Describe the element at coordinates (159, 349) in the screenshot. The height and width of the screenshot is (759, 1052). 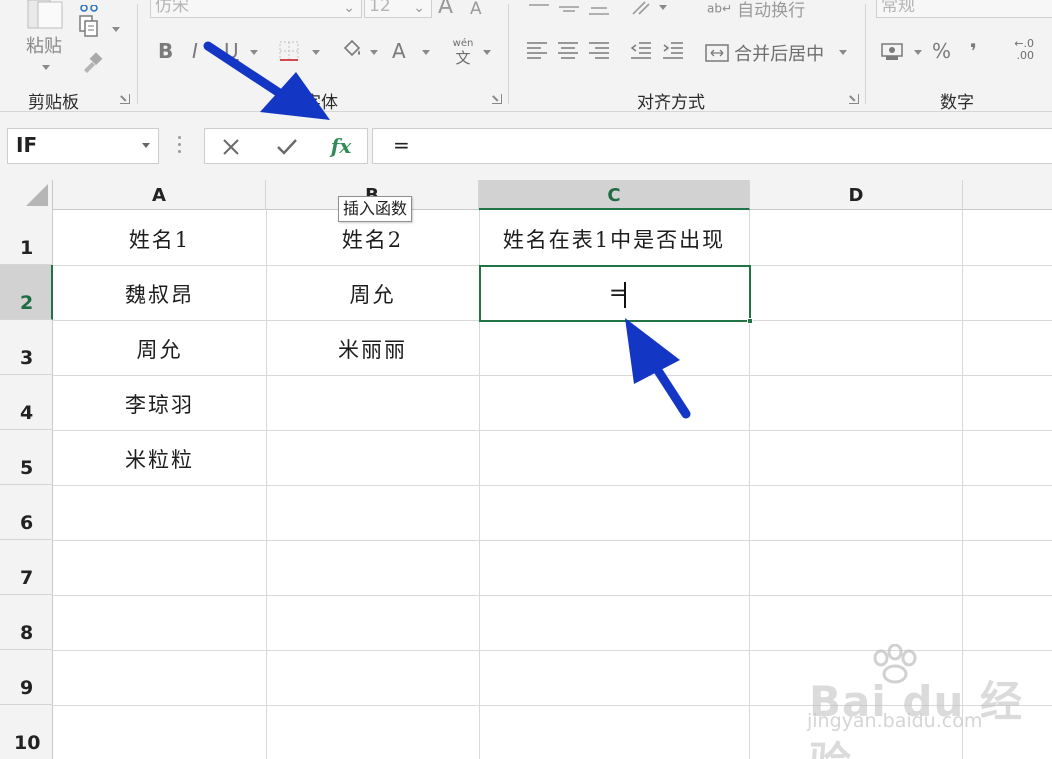
I see `cell-a3: 周允` at that location.